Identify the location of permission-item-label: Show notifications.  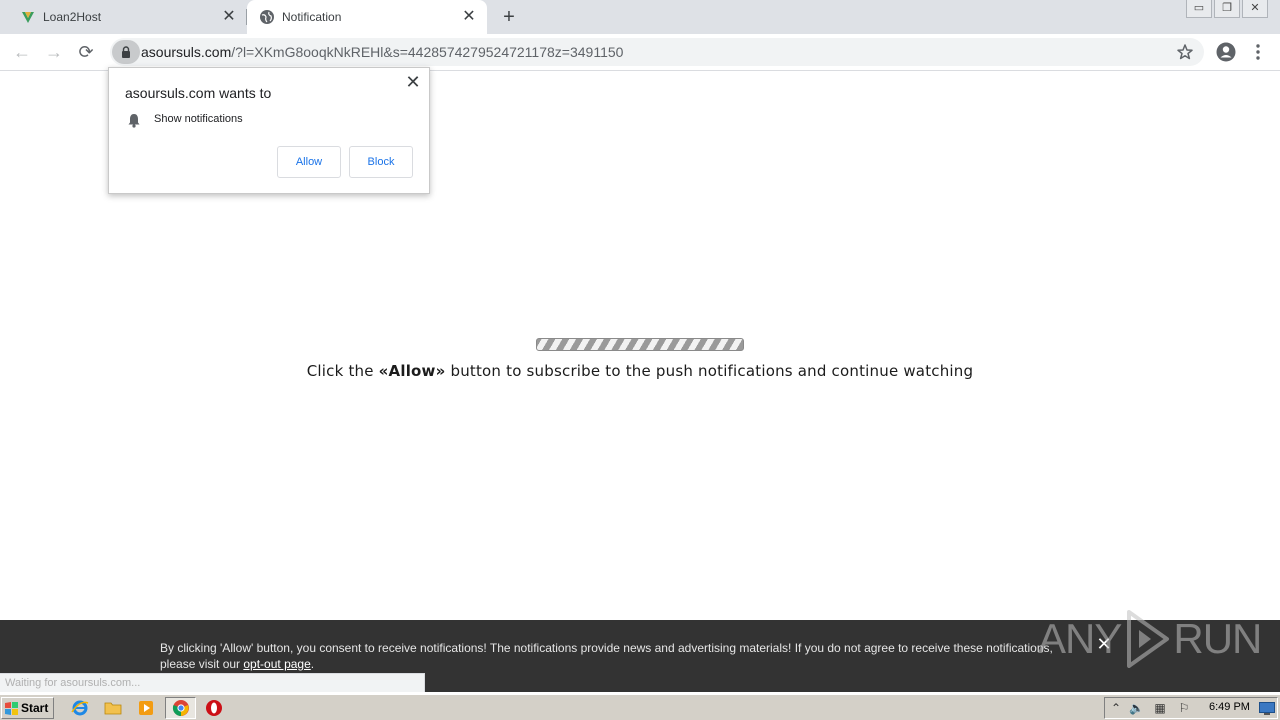
(198, 119).